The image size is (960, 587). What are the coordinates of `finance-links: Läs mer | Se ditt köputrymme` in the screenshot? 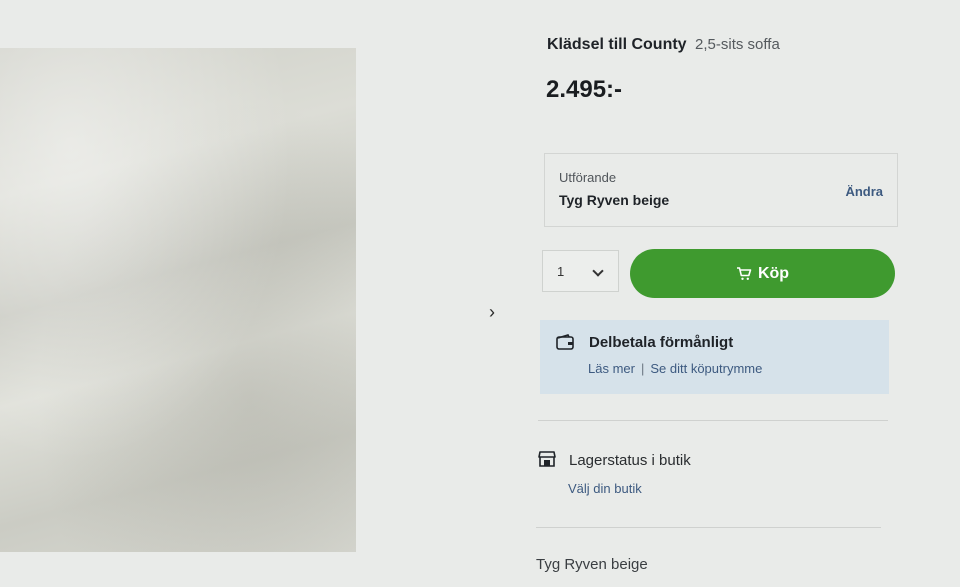 It's located at (675, 368).